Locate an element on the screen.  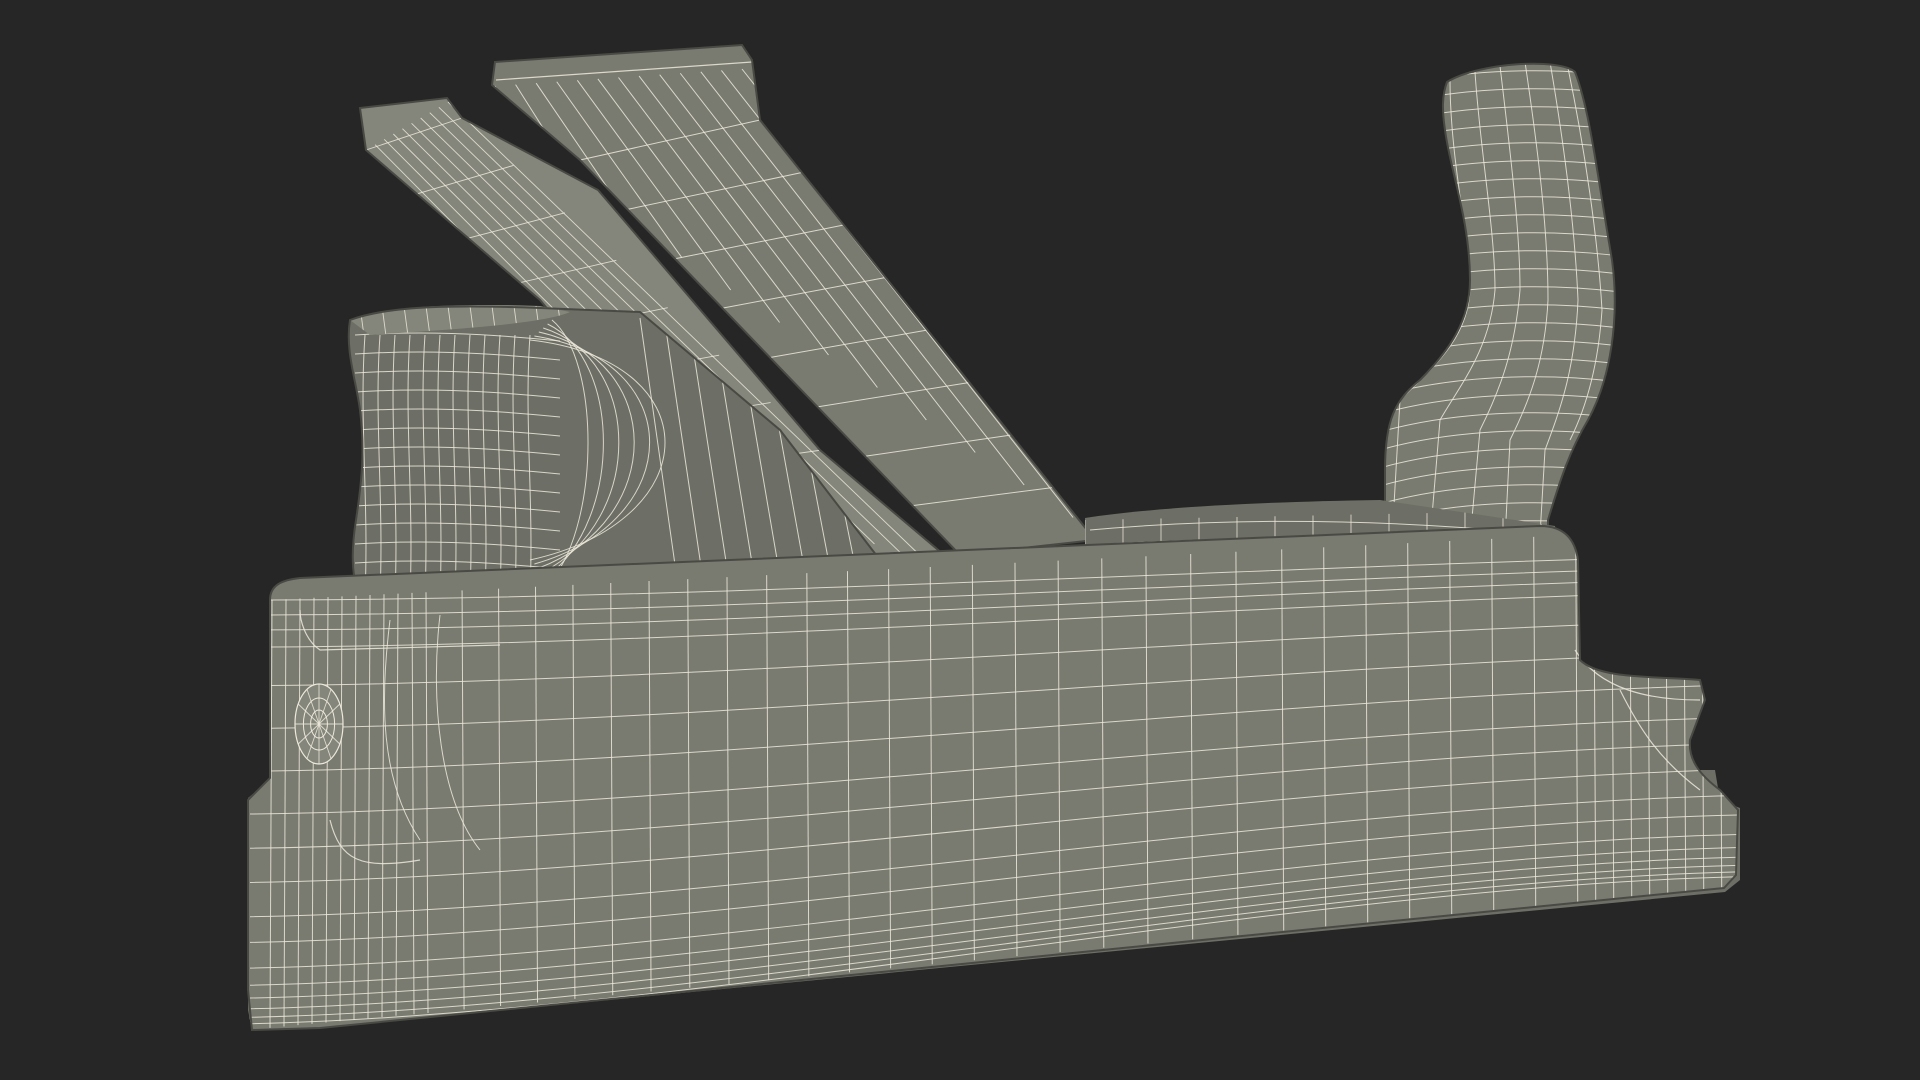
rear-handle is located at coordinates (1500, 302).